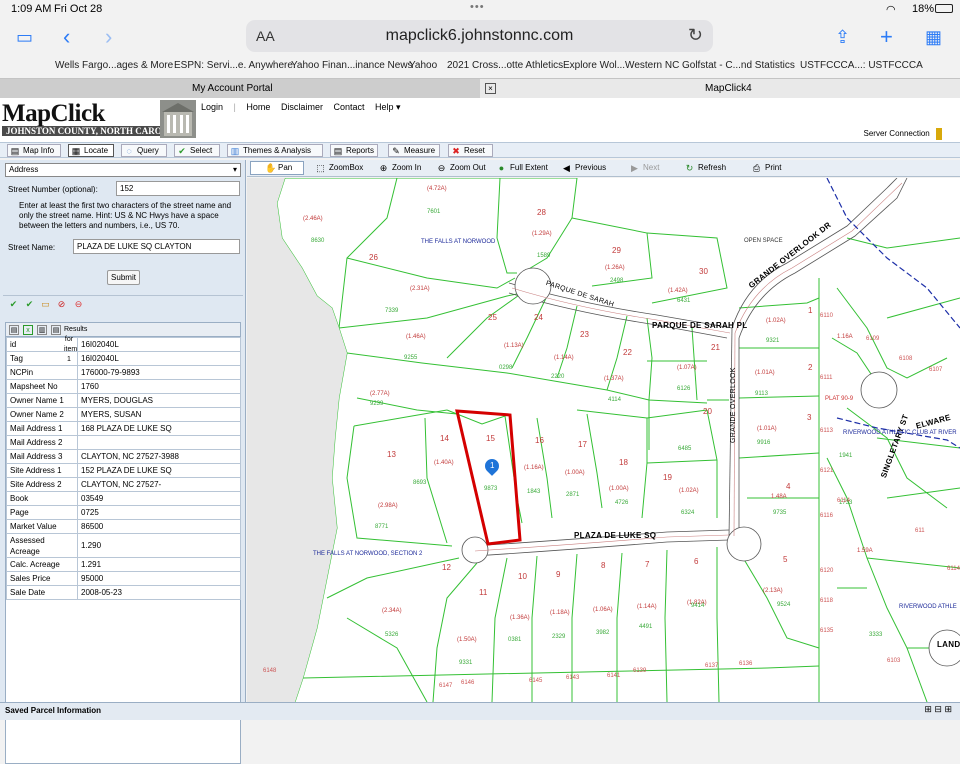 The image size is (960, 764). Describe the element at coordinates (123, 592) in the screenshot. I see `table-row: Sale Date 2008-05-23` at that location.